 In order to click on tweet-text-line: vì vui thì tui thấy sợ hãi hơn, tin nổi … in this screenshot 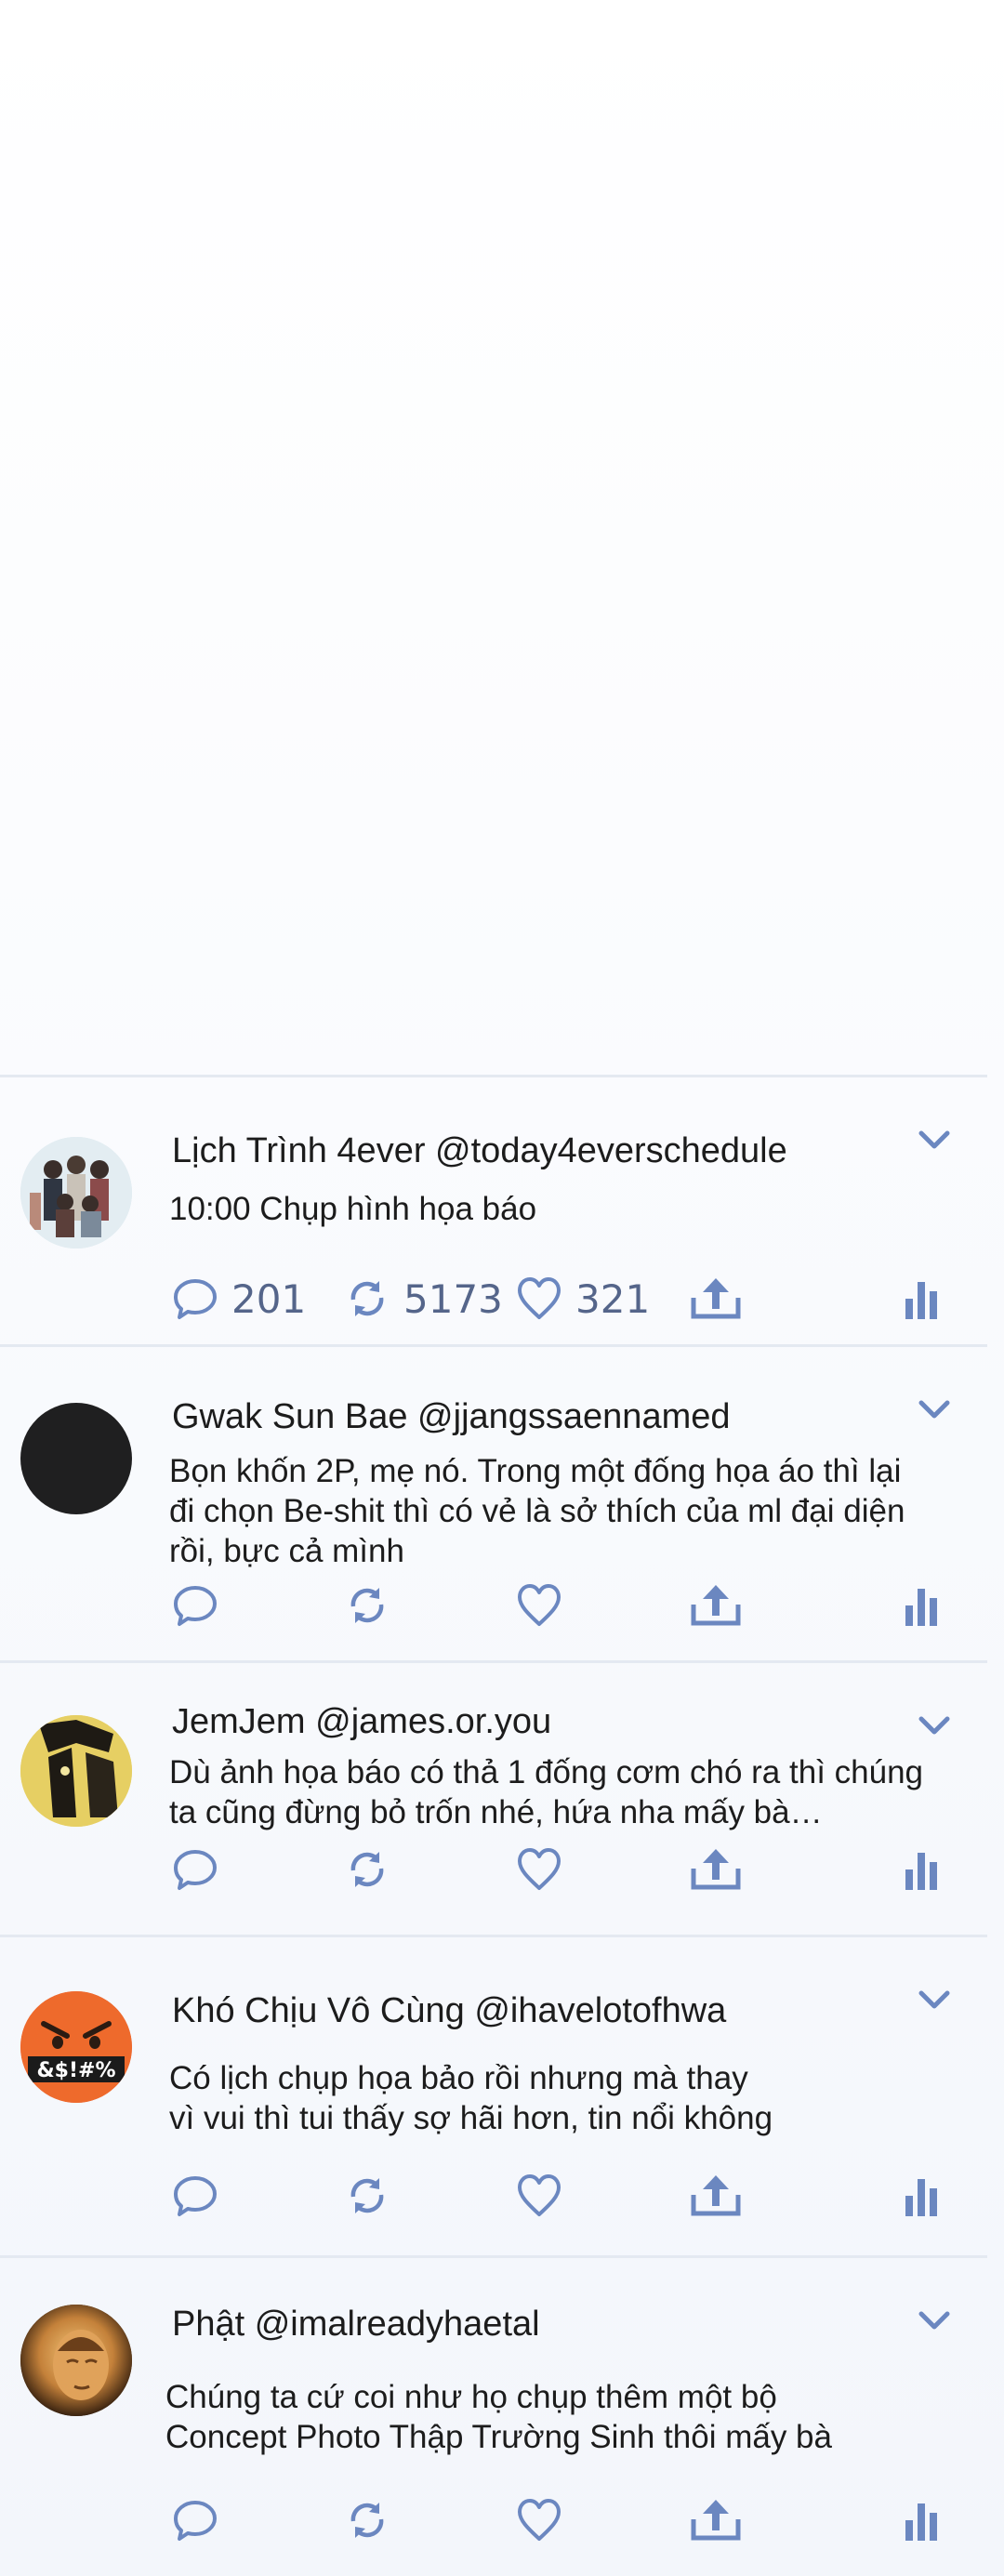, I will do `click(471, 2118)`.